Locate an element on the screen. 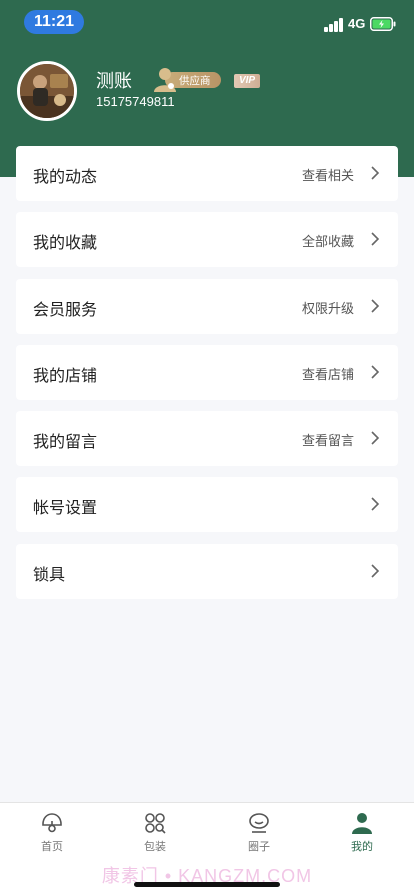 The image size is (414, 896). avatar is located at coordinates (47, 91).